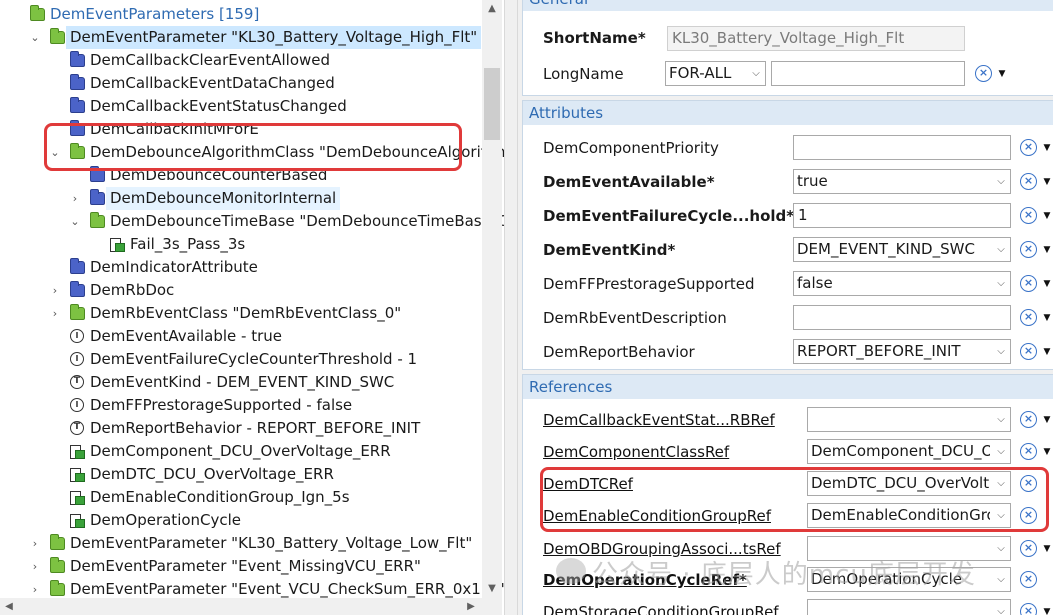  I want to click on tree-item-label: DemRbEventClass "DemRbEventClass_0", so click(246, 313).